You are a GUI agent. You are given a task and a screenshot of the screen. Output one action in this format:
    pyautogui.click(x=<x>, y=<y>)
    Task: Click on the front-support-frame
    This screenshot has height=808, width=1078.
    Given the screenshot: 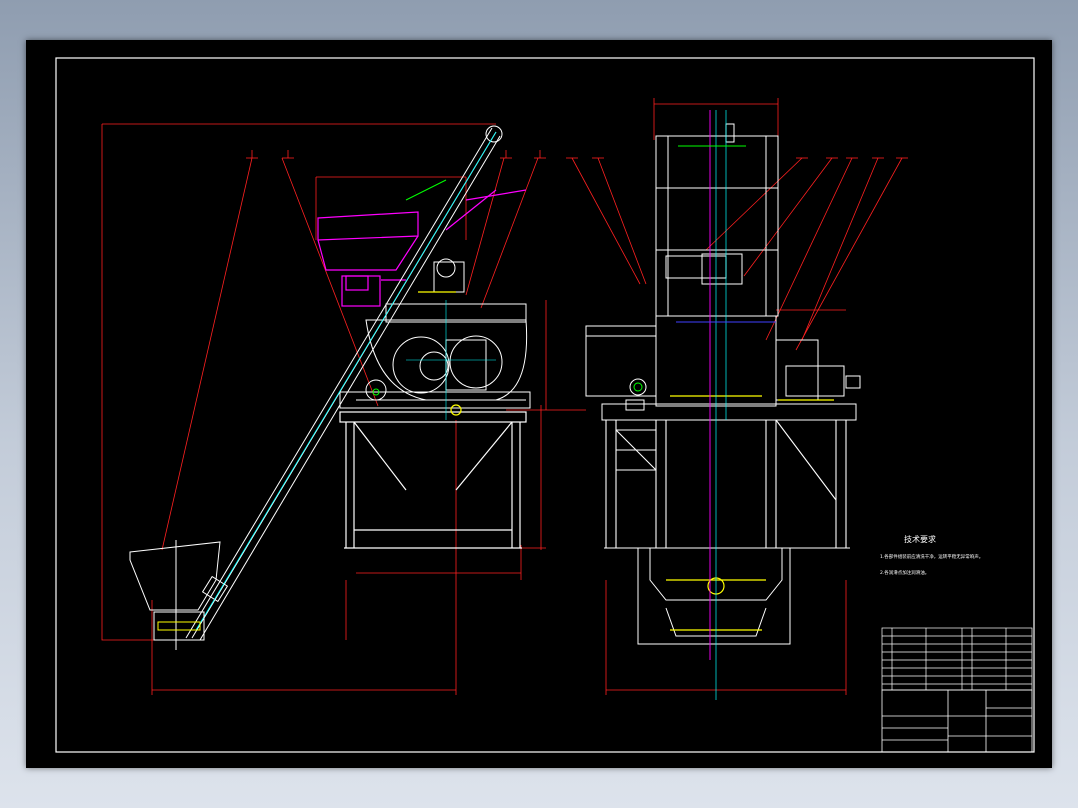 What is the action you would take?
    pyautogui.click(x=727, y=484)
    